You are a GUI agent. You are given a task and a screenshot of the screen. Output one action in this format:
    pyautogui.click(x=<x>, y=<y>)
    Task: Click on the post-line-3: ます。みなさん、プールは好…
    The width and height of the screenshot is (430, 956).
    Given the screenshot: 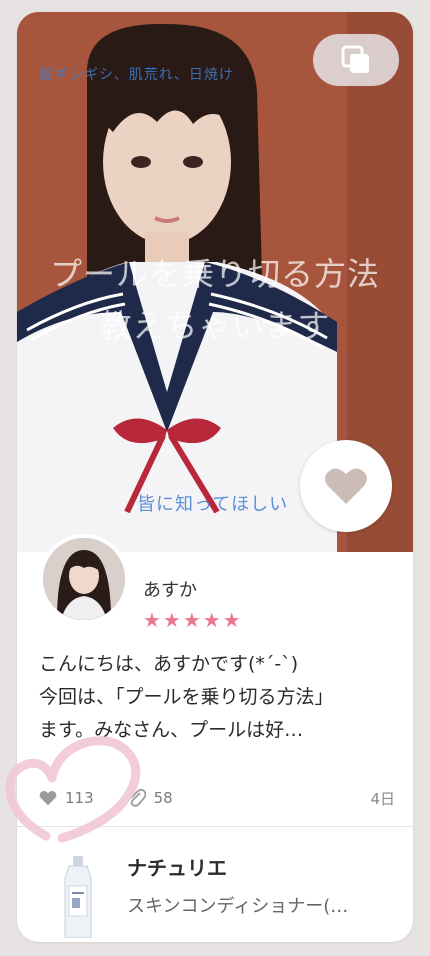 What is the action you would take?
    pyautogui.click(x=171, y=730)
    